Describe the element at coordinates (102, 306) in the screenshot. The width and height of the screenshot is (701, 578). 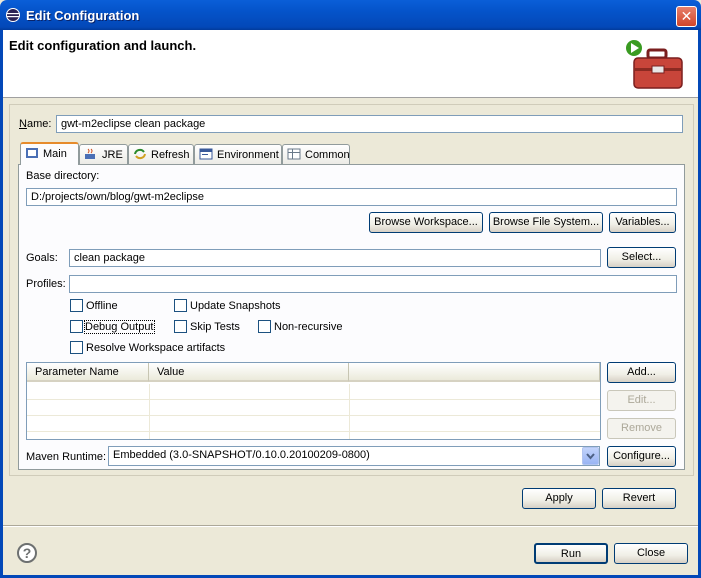
I see `offline-label: Offline` at that location.